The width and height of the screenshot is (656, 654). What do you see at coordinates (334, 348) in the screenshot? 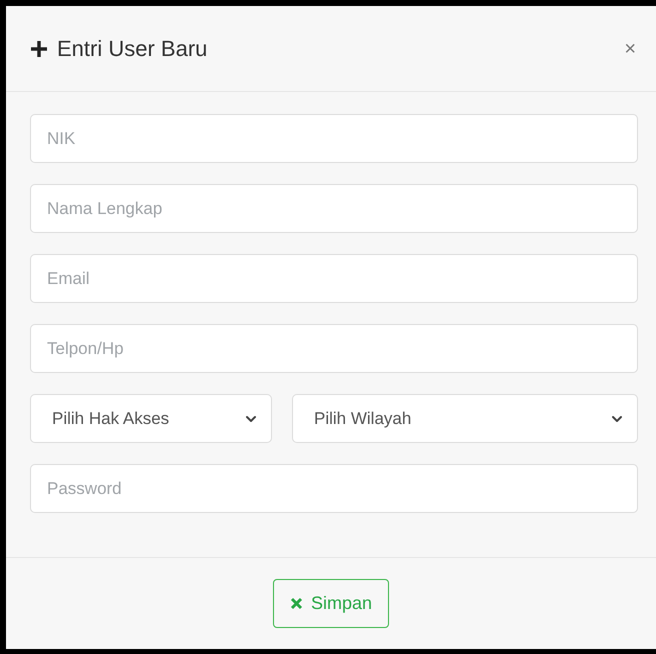
I see `input-field: Telpon/Hp` at bounding box center [334, 348].